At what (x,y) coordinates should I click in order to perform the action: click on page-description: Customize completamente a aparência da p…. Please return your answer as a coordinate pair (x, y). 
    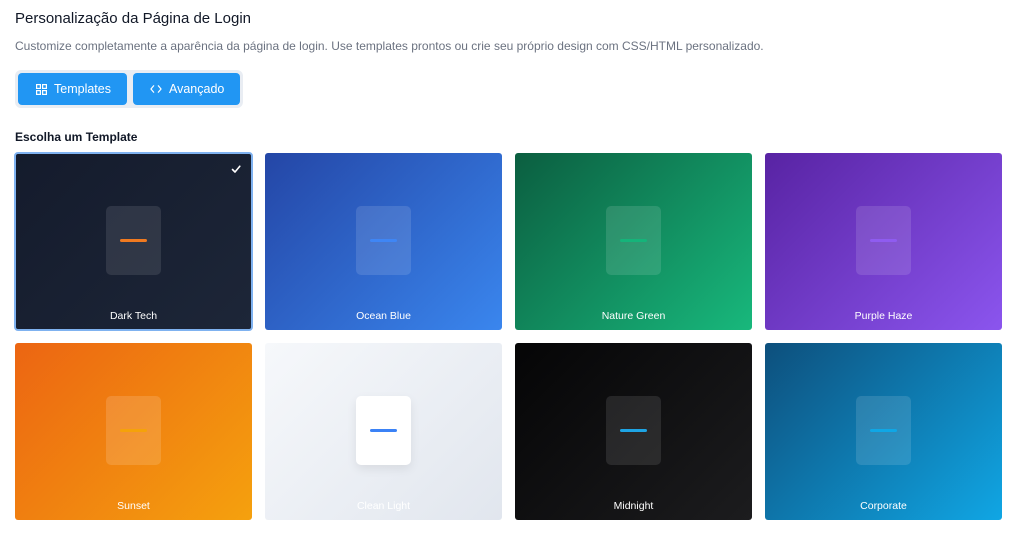
    Looking at the image, I should click on (389, 46).